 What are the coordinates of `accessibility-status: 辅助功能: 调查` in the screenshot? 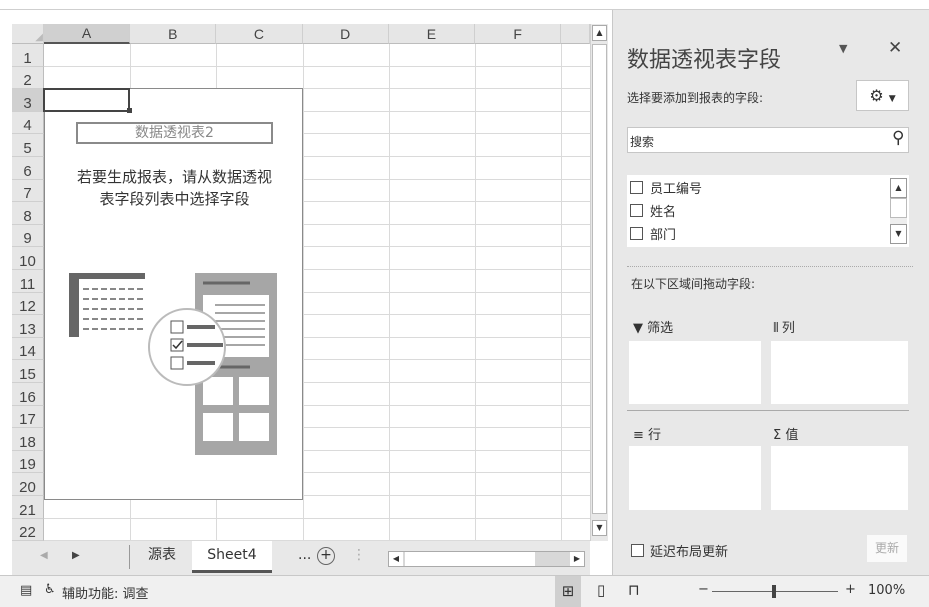 It's located at (105, 592).